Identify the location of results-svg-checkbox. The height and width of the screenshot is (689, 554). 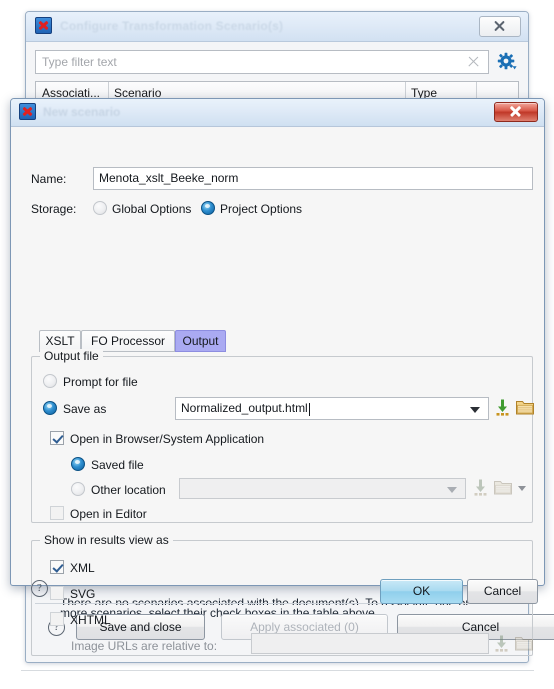
(57, 593).